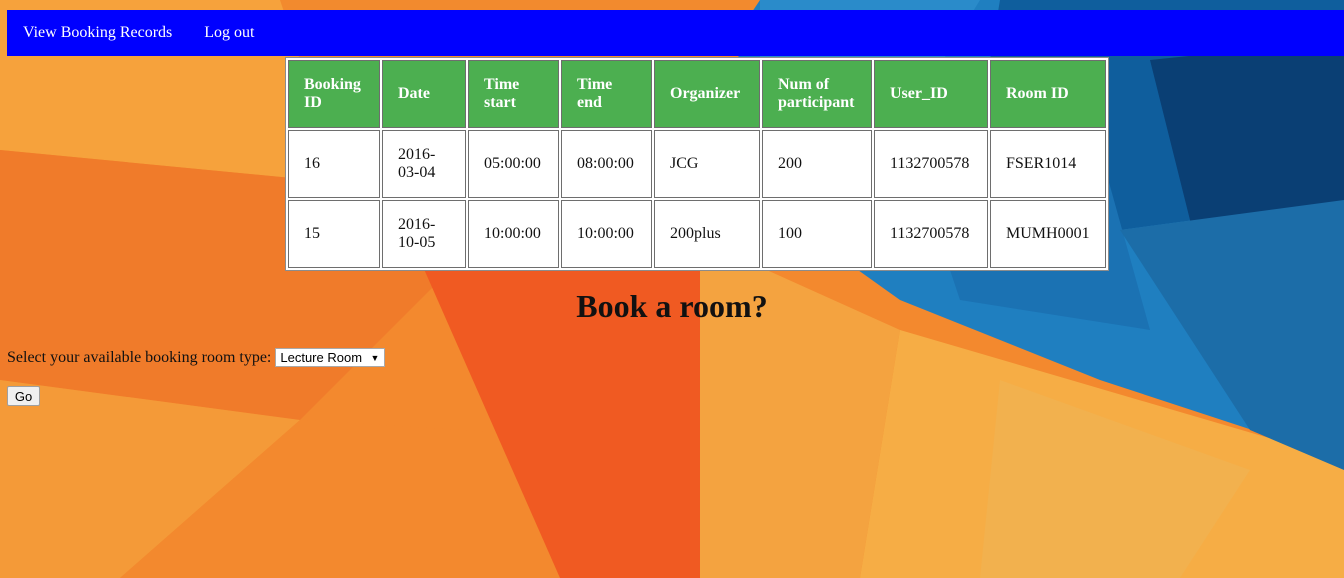  Describe the element at coordinates (97, 33) in the screenshot. I see `view-booking-records-link: View Booking Records` at that location.